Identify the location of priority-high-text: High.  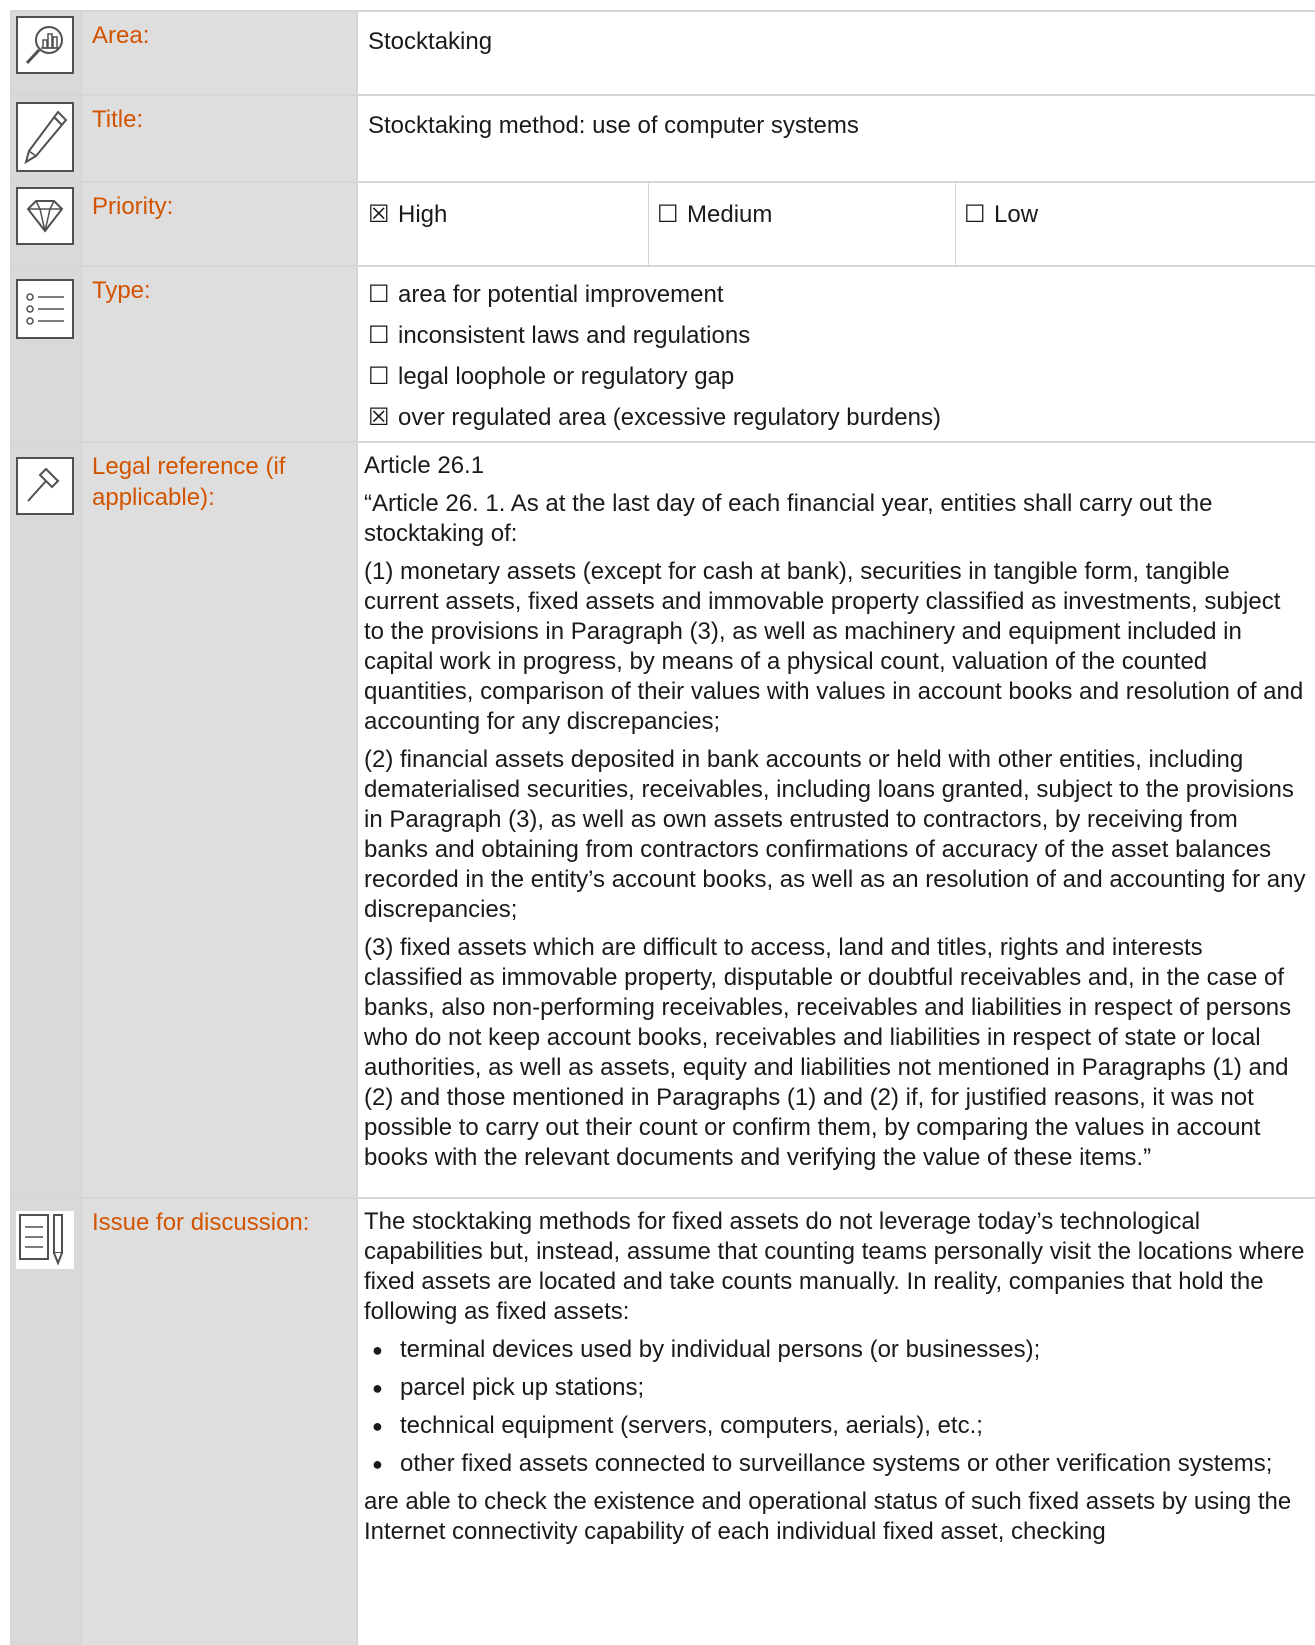
(423, 214).